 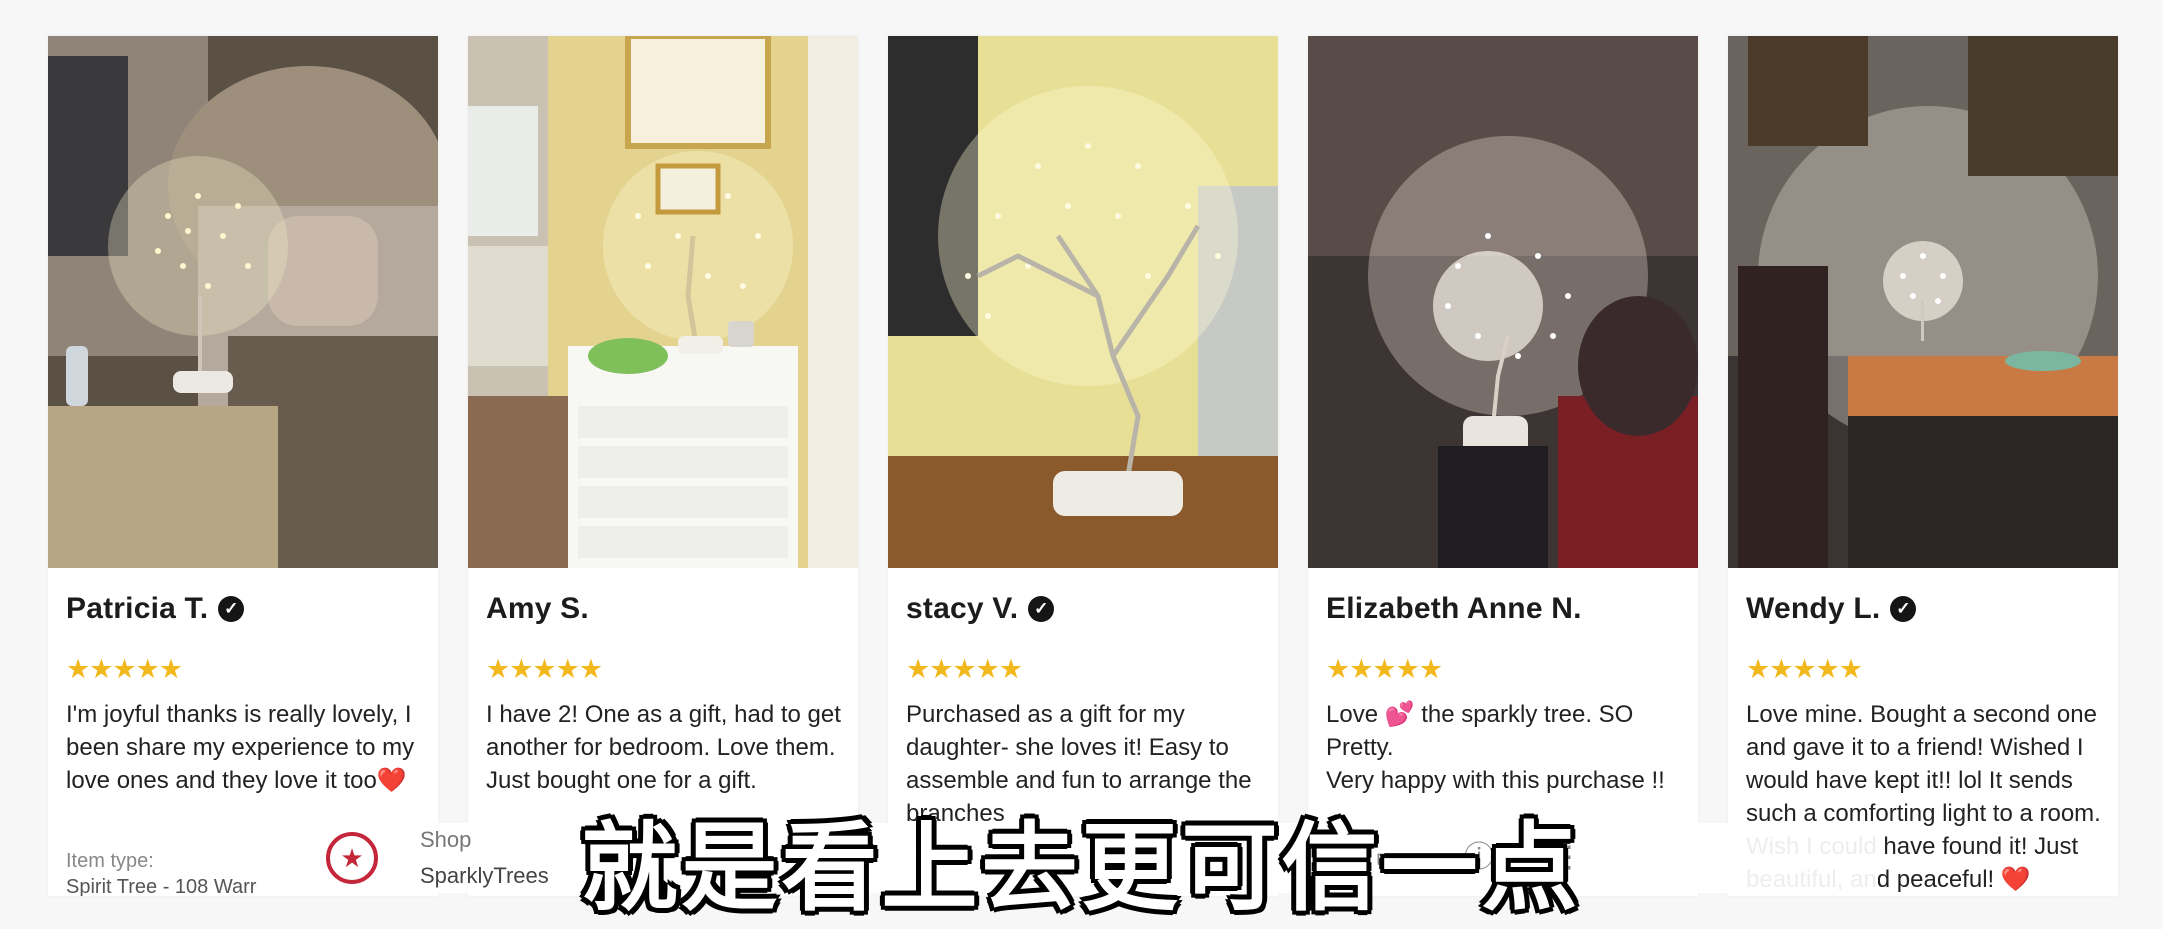 I want to click on photo-dresser-tree-lamp, so click(x=663, y=302).